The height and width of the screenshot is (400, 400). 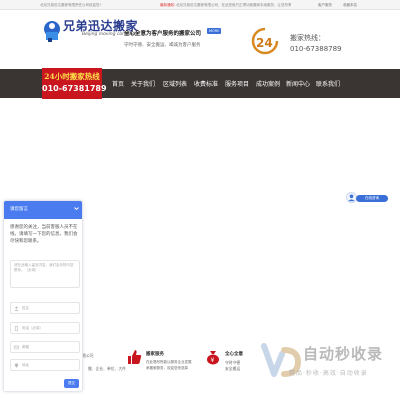 What do you see at coordinates (169, 5) in the screenshot?
I see `notice-label: 最新通知：` at bounding box center [169, 5].